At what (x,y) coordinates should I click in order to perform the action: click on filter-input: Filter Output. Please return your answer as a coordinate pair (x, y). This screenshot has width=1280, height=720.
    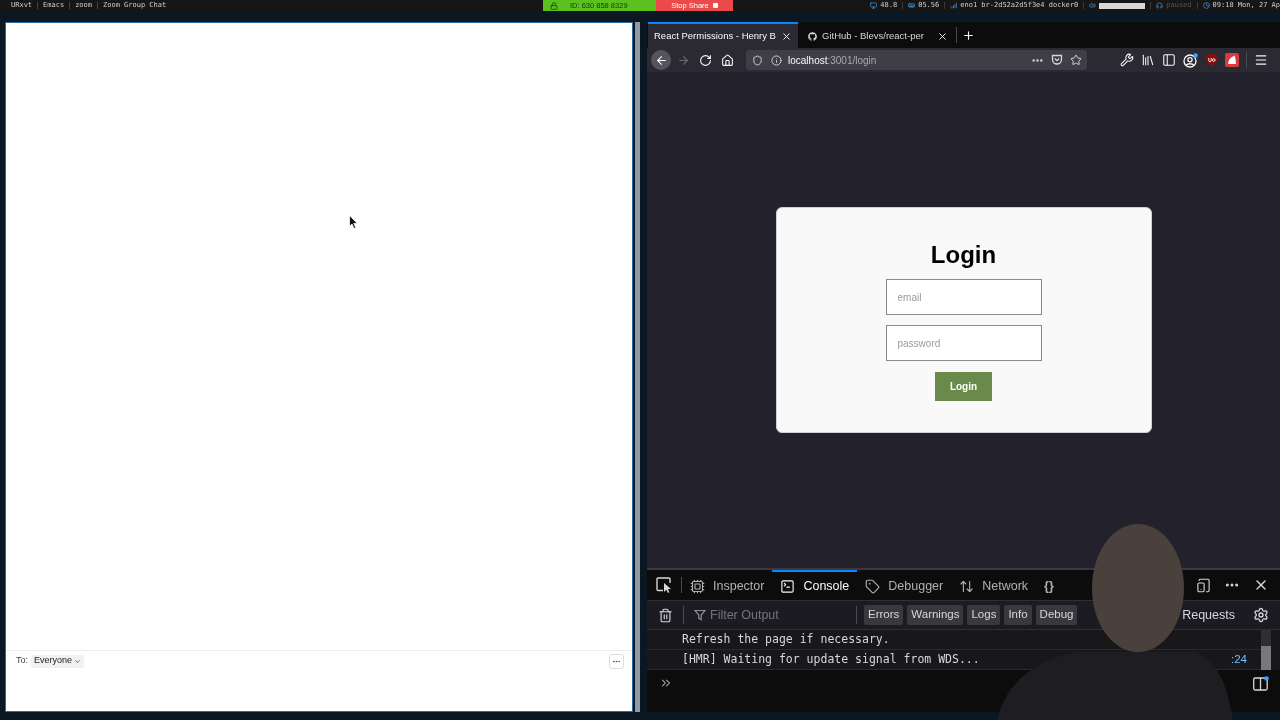
    Looking at the image, I should click on (778, 615).